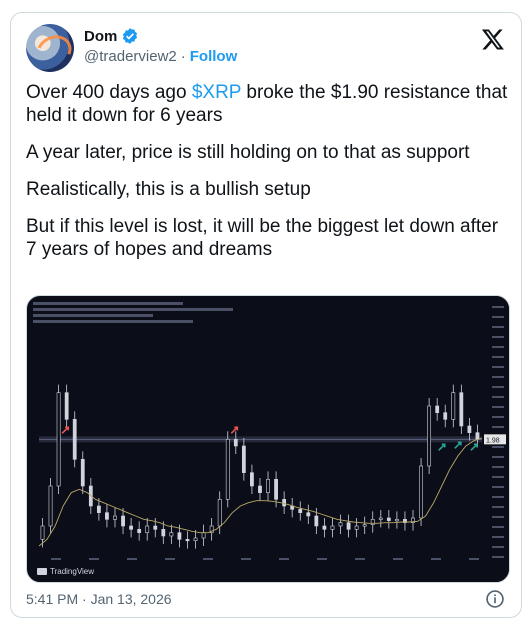 This screenshot has width=532, height=621. Describe the element at coordinates (50, 48) in the screenshot. I see `avatar` at that location.